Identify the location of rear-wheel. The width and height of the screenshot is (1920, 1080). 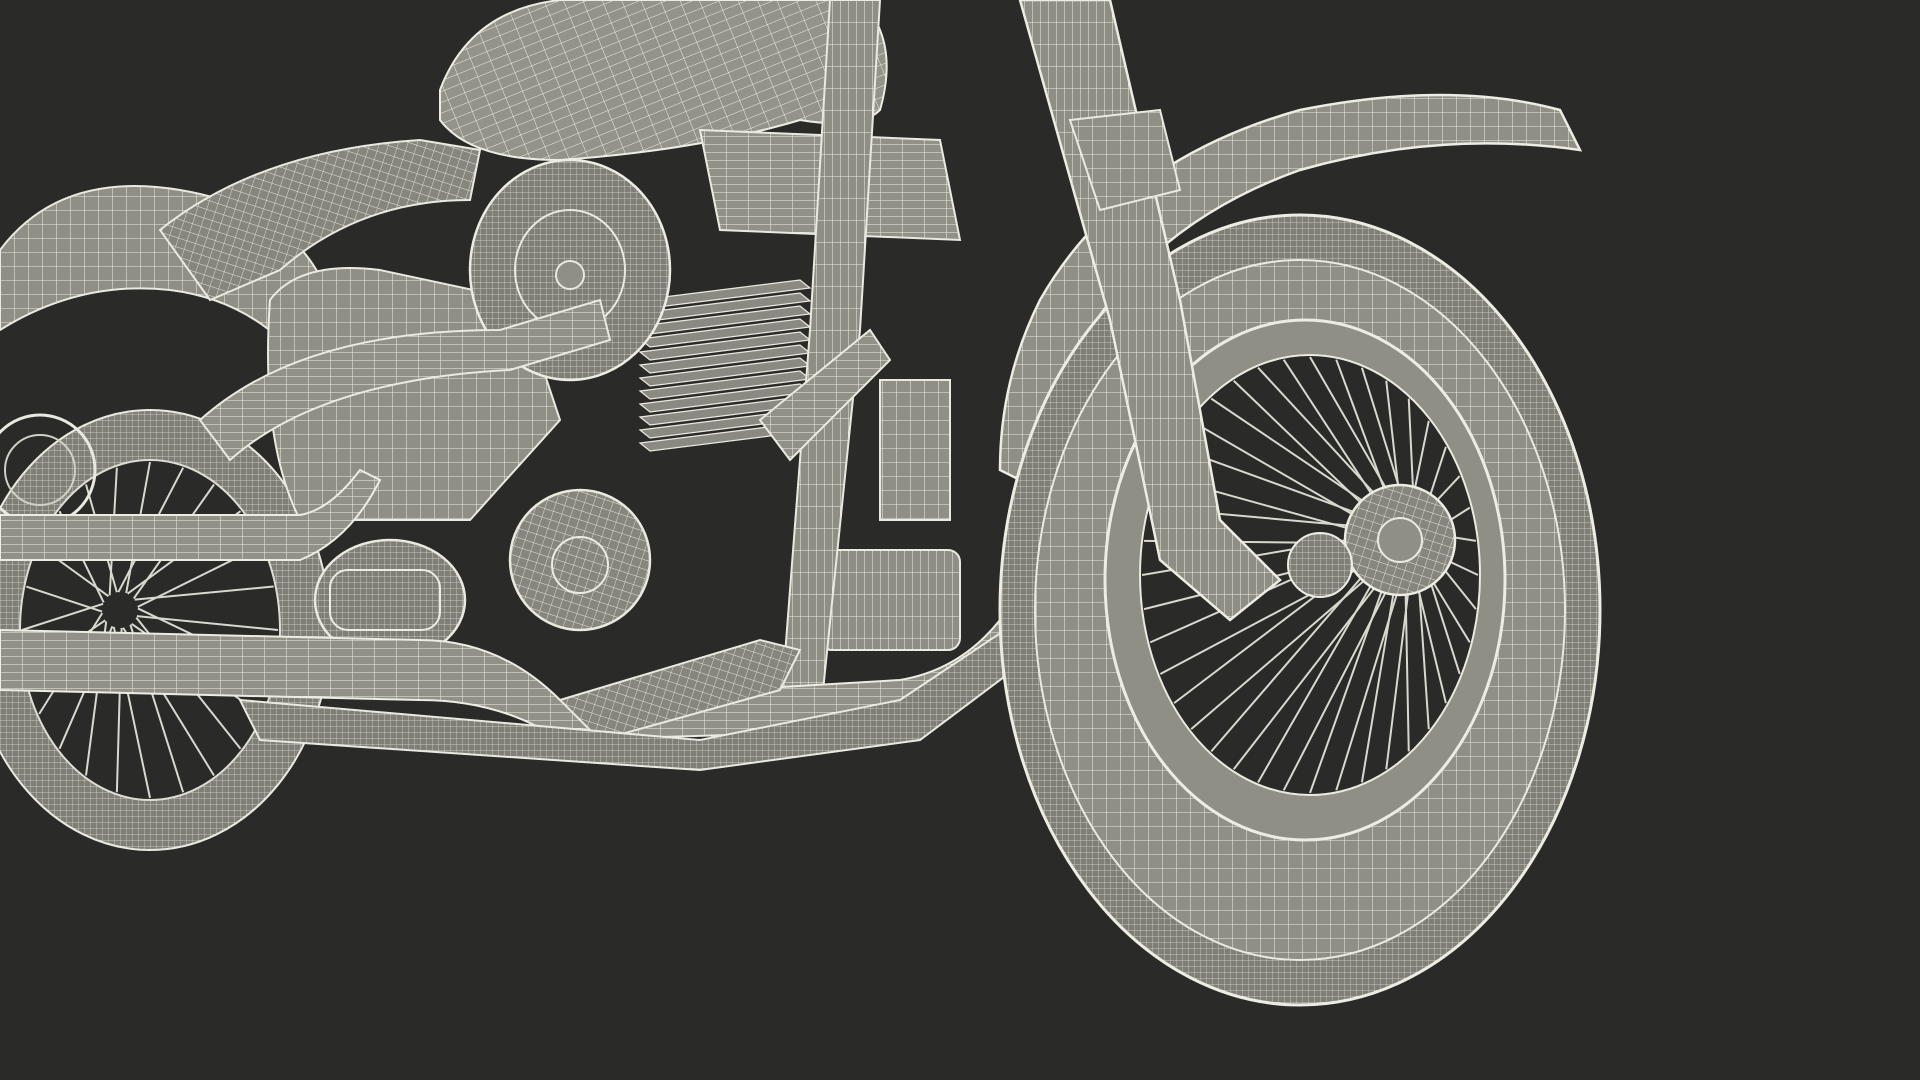
(165, 630).